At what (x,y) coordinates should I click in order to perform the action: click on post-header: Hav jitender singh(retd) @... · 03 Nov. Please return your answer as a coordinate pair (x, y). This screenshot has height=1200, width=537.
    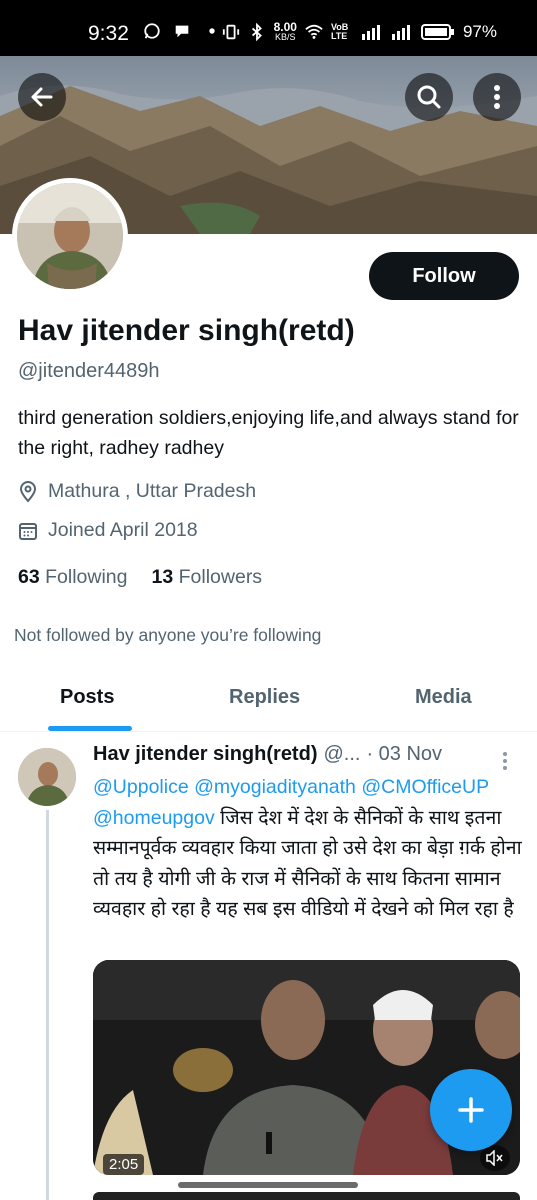
    Looking at the image, I should click on (267, 754).